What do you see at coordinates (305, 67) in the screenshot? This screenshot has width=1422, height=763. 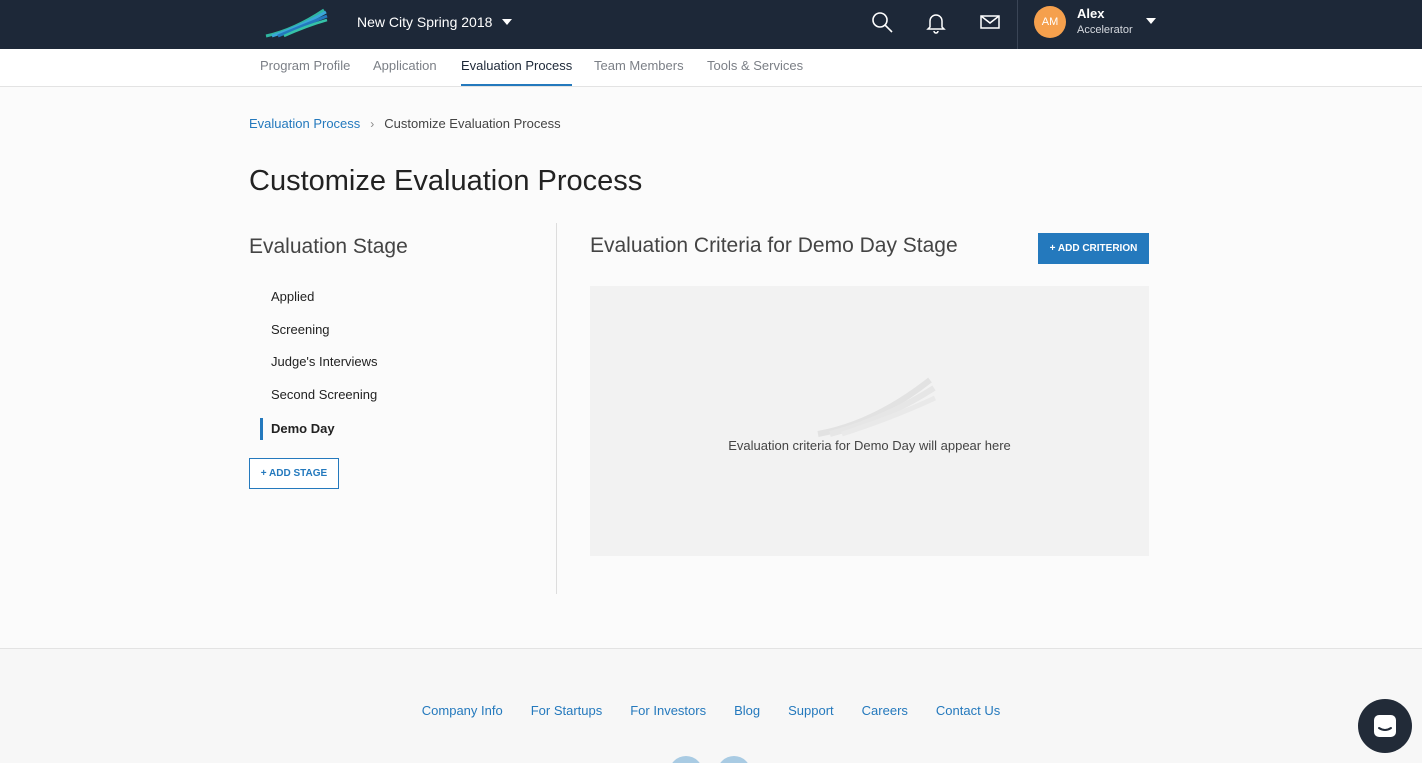 I see `tab-program-profile: Program Profile` at bounding box center [305, 67].